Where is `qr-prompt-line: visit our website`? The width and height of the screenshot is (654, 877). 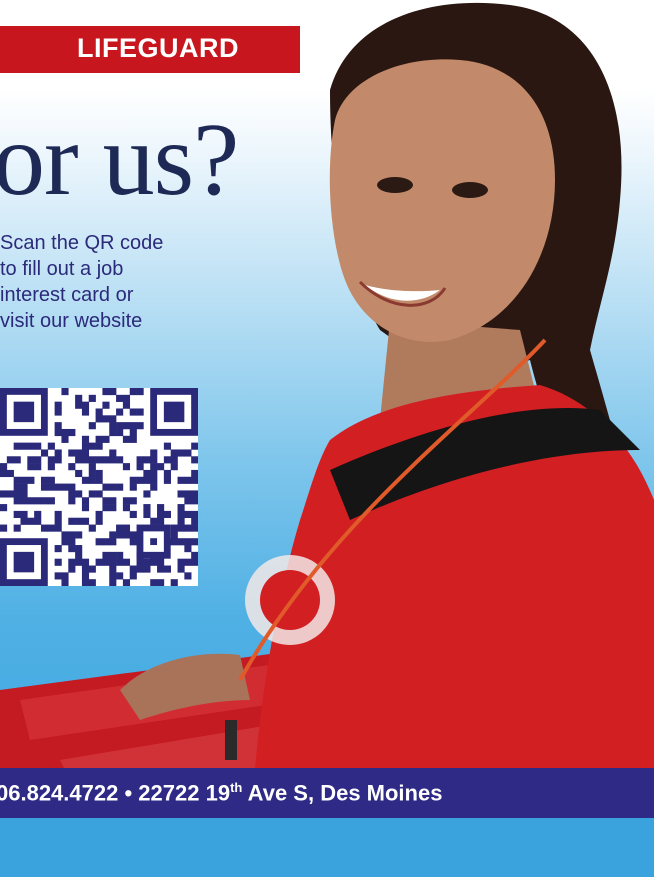 qr-prompt-line: visit our website is located at coordinates (71, 321).